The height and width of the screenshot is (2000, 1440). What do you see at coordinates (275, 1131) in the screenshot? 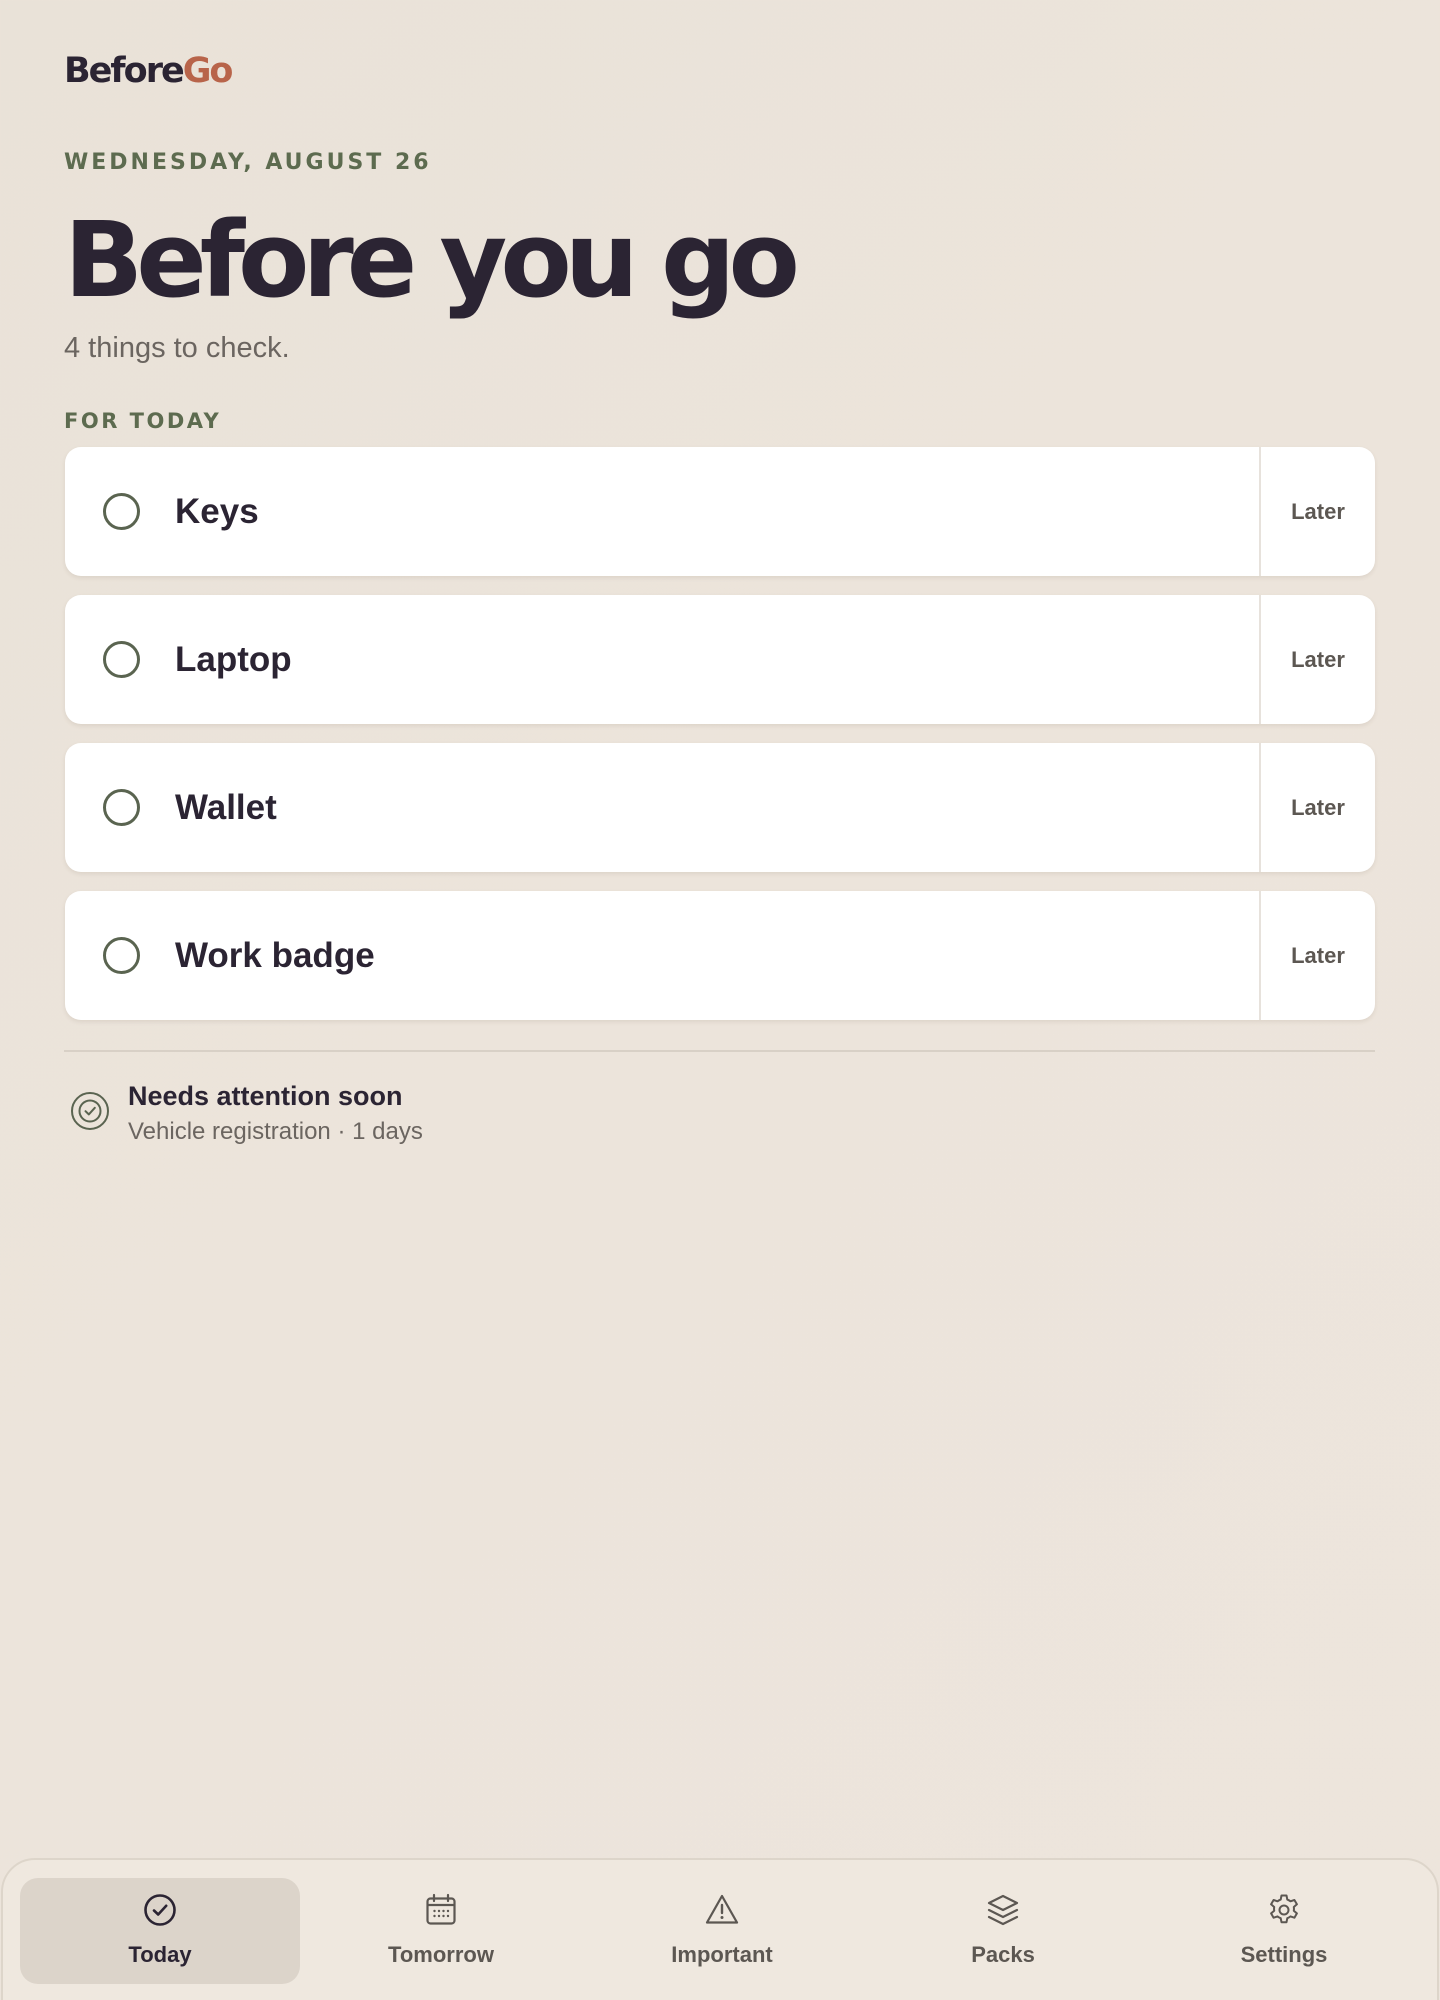
I see `attention-detail: Vehicle registration · 1 days` at bounding box center [275, 1131].